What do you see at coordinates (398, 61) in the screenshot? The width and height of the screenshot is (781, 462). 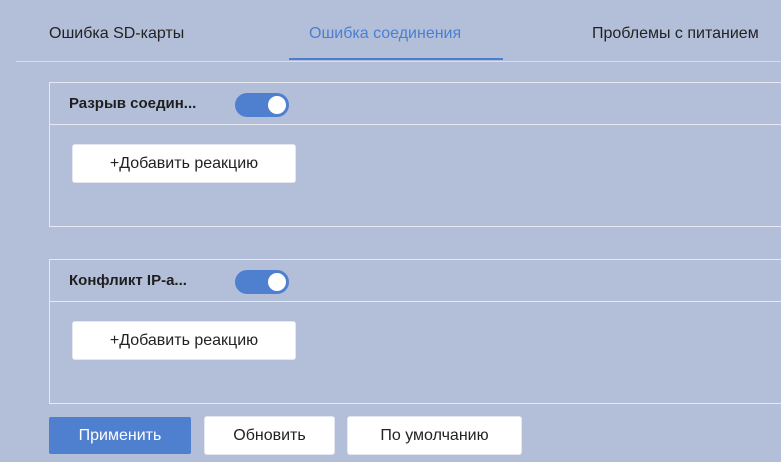 I see `tab-bar-divider` at bounding box center [398, 61].